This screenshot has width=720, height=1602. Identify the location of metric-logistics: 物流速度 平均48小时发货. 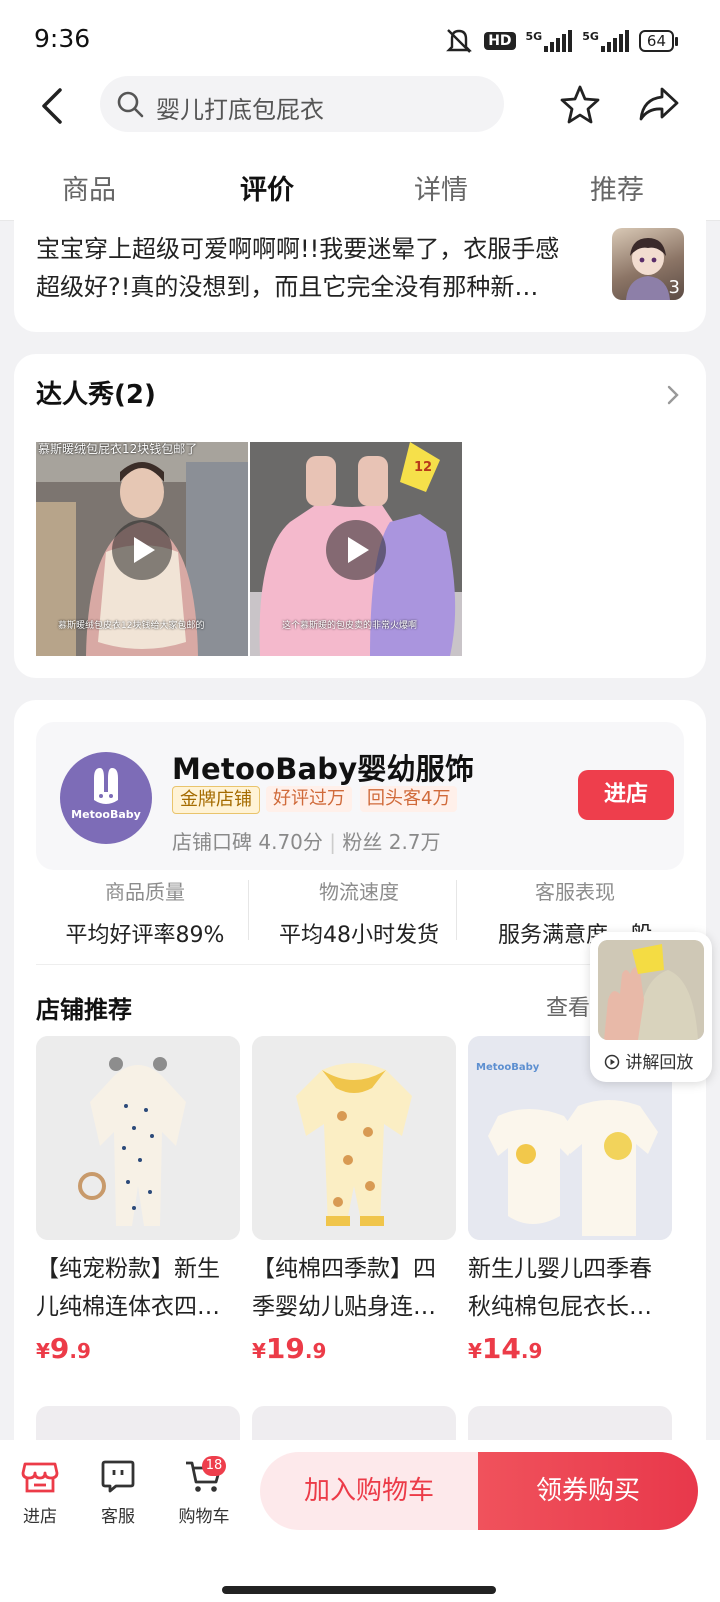
(359, 912).